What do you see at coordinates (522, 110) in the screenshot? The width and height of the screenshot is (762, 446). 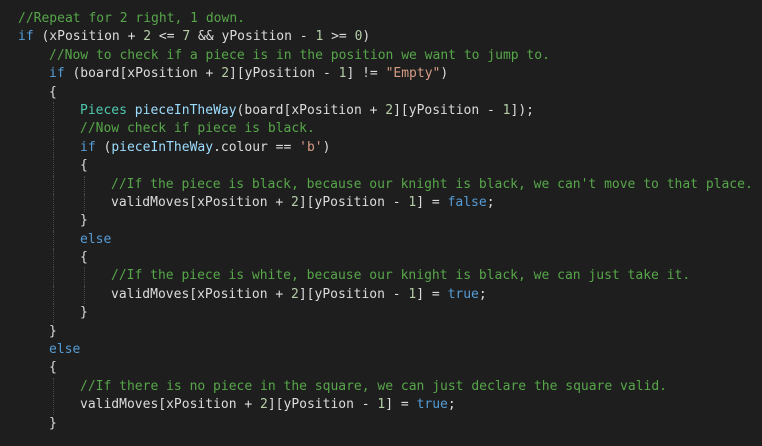 I see `code-token: ]);` at bounding box center [522, 110].